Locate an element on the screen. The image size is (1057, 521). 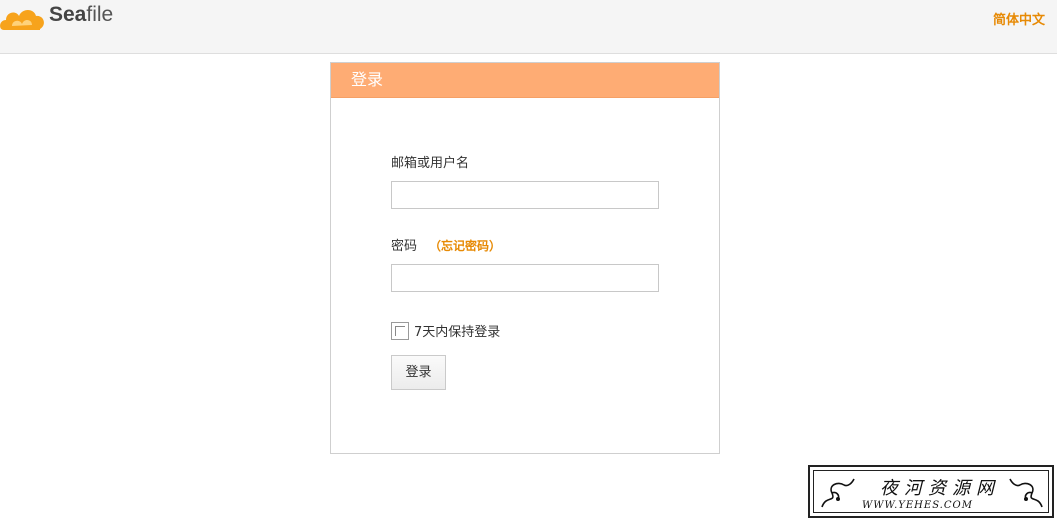
password-label: 密码 is located at coordinates (404, 246).